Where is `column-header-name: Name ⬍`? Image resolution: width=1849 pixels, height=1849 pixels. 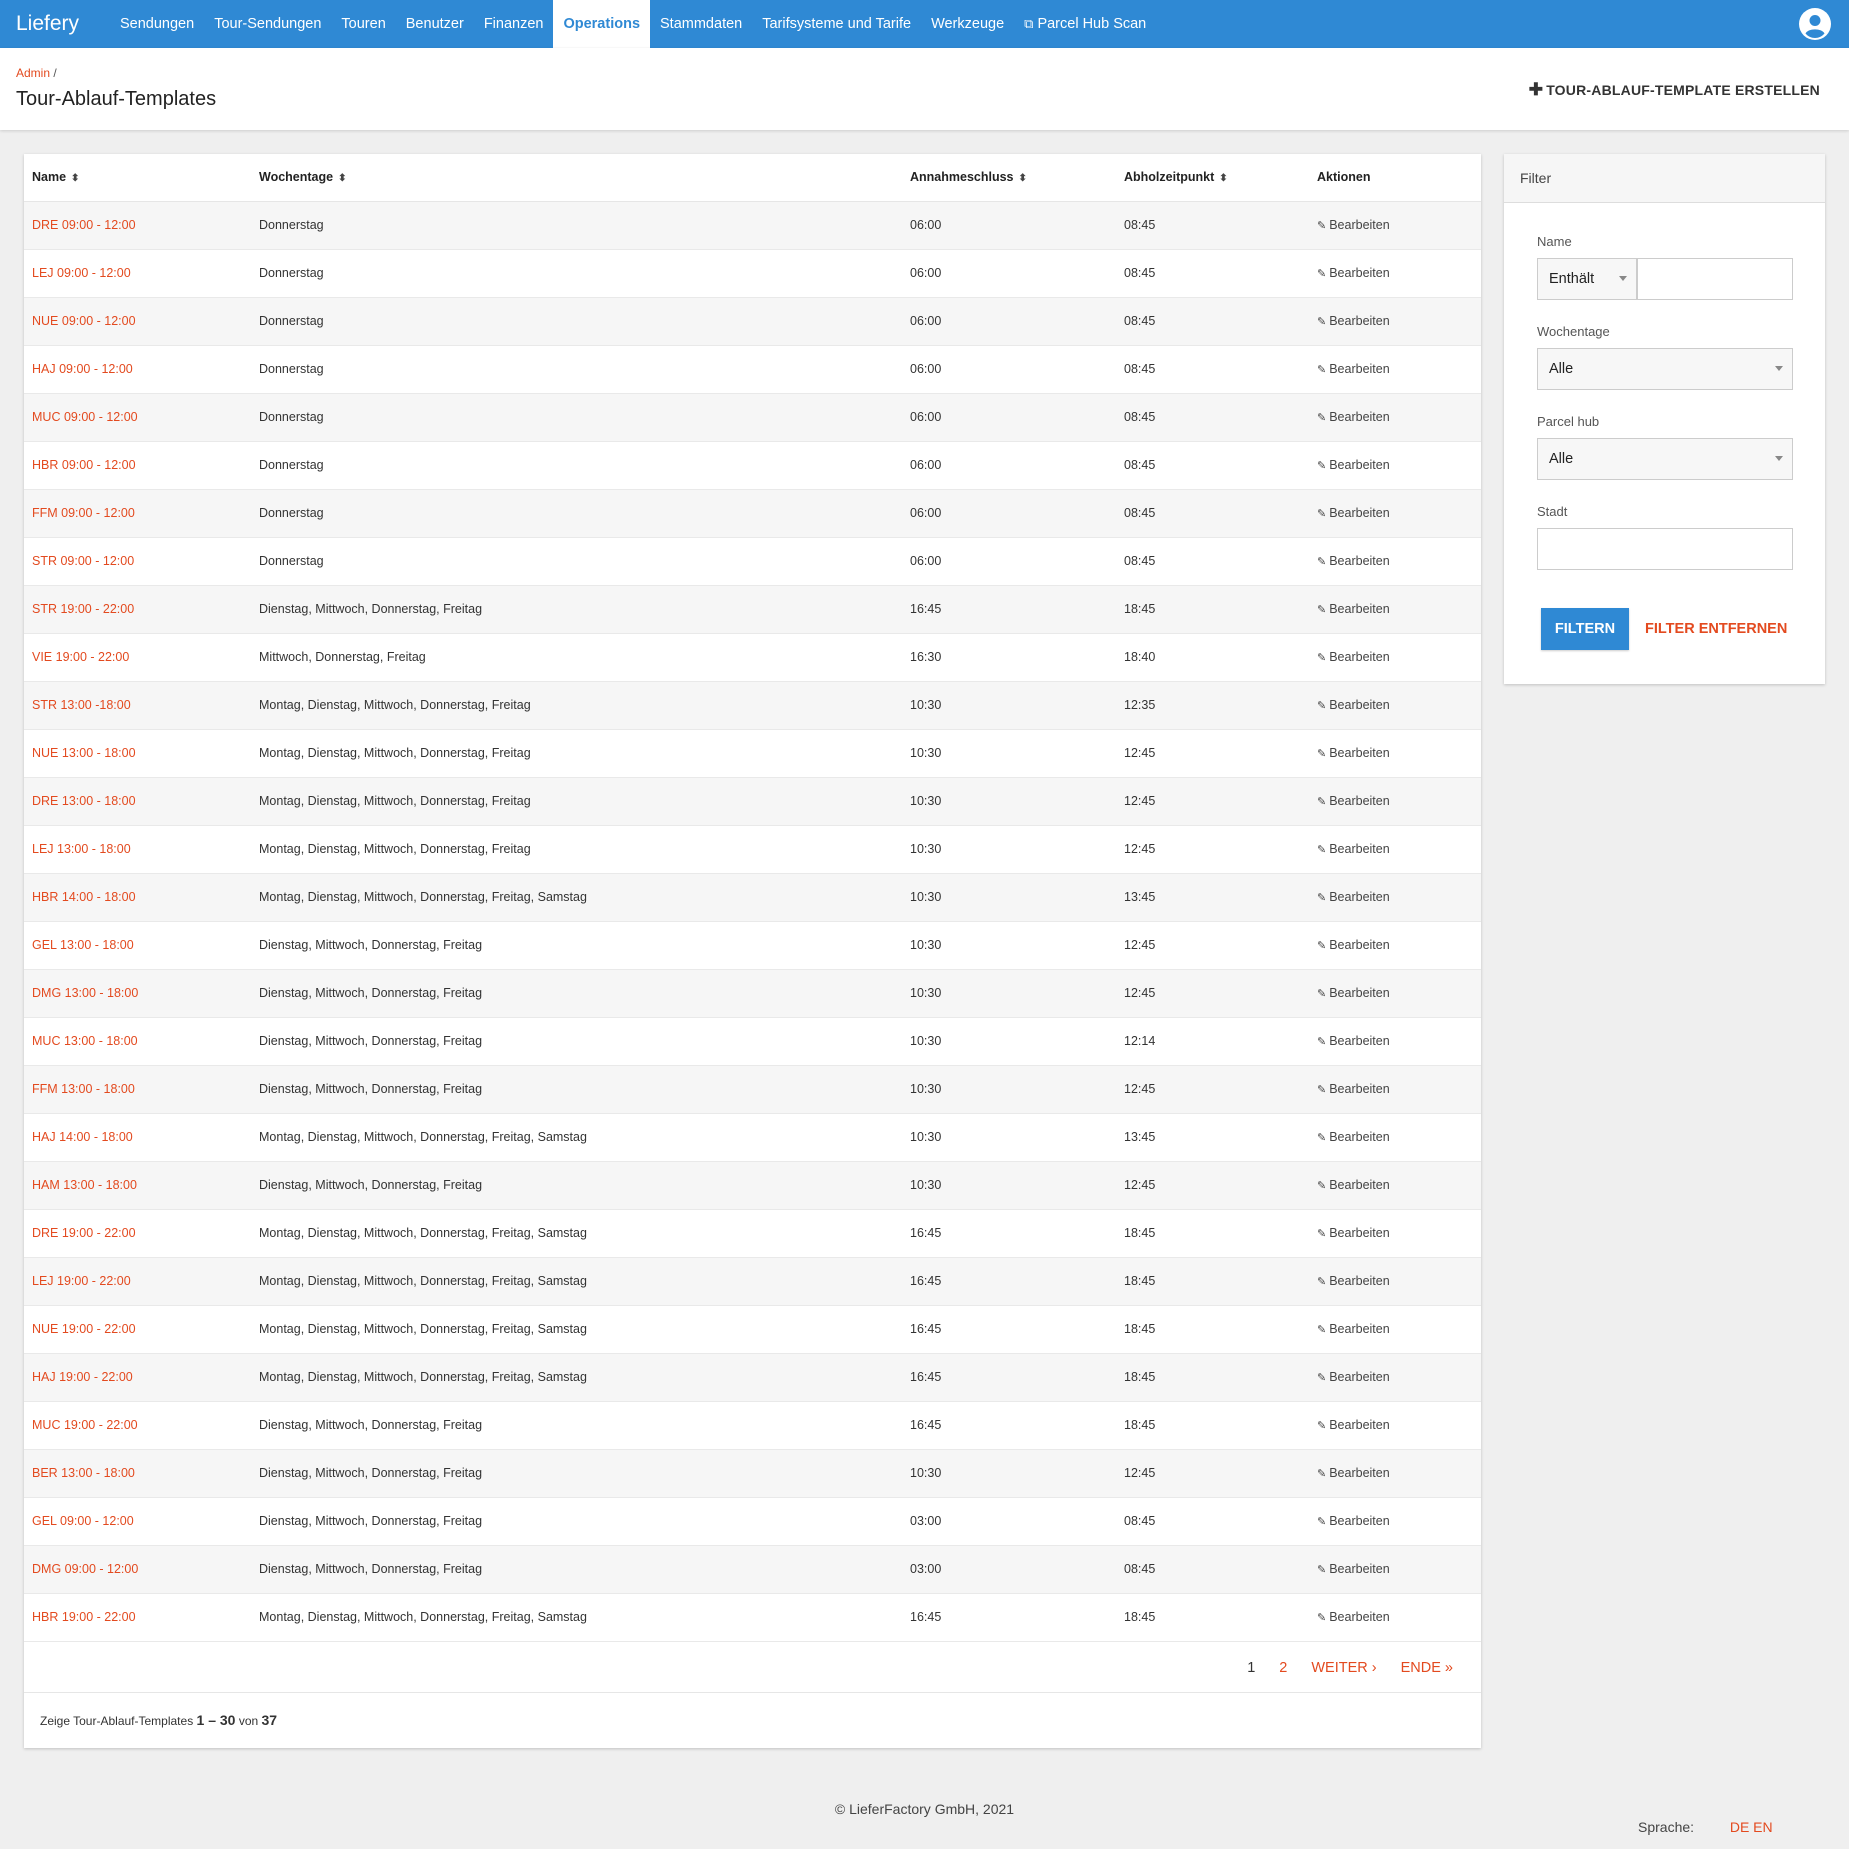
column-header-name: Name ⬍ is located at coordinates (137, 178).